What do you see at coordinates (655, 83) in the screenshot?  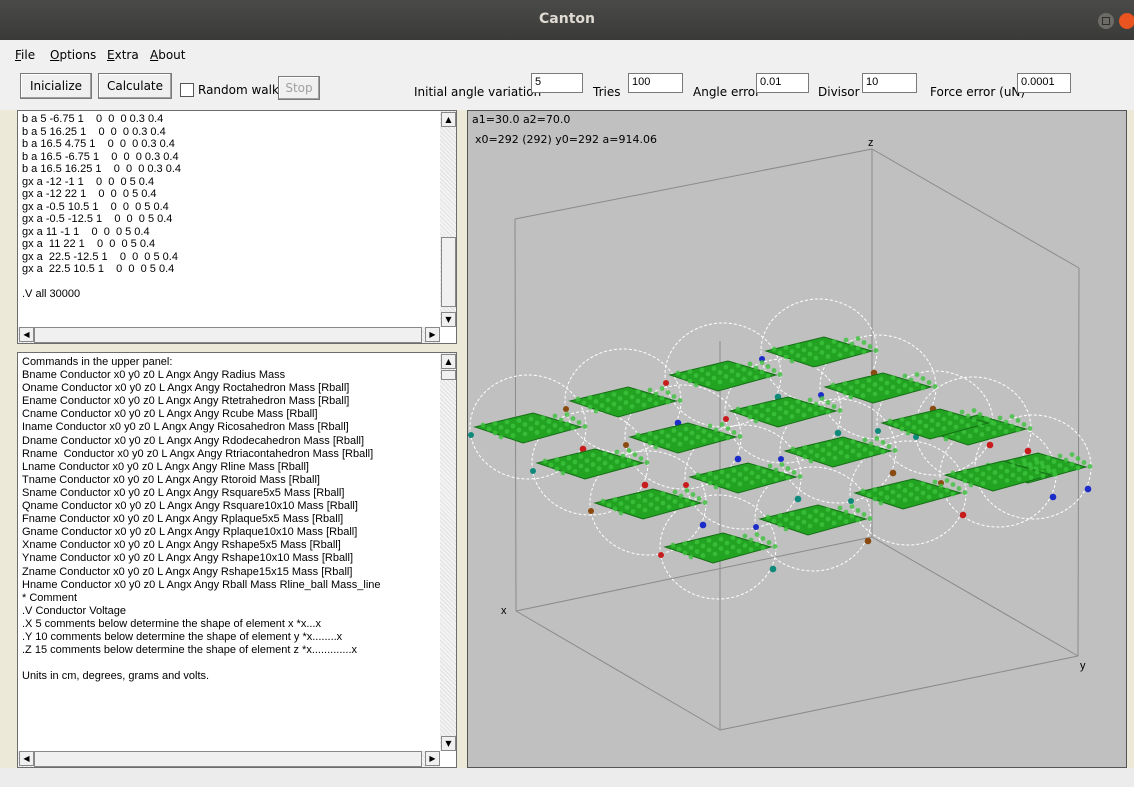 I see `tries-field: 100` at bounding box center [655, 83].